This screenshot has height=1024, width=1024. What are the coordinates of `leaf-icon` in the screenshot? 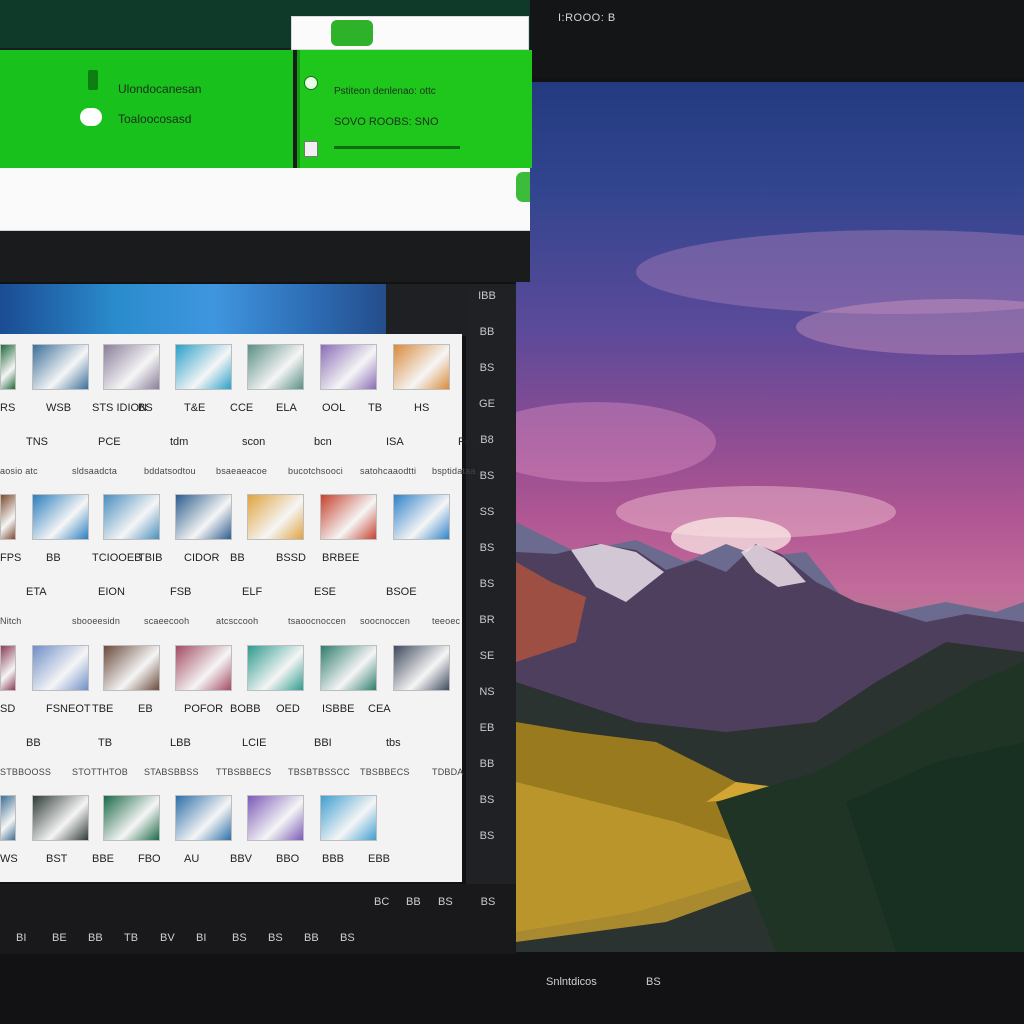 It's located at (352, 33).